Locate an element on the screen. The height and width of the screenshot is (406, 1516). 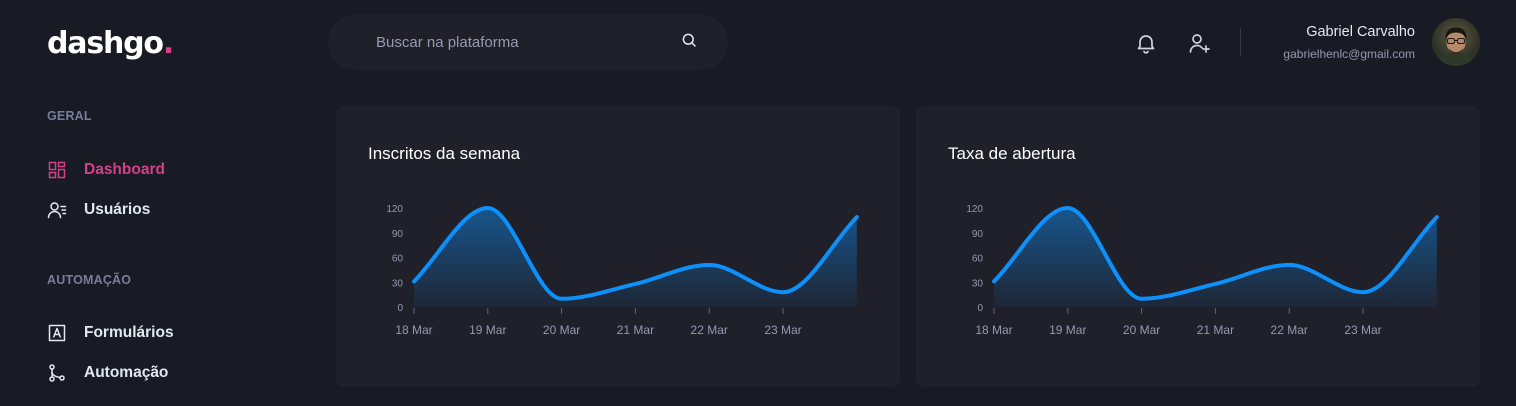
sidebar-item-usuarios: Usuários is located at coordinates (98, 210).